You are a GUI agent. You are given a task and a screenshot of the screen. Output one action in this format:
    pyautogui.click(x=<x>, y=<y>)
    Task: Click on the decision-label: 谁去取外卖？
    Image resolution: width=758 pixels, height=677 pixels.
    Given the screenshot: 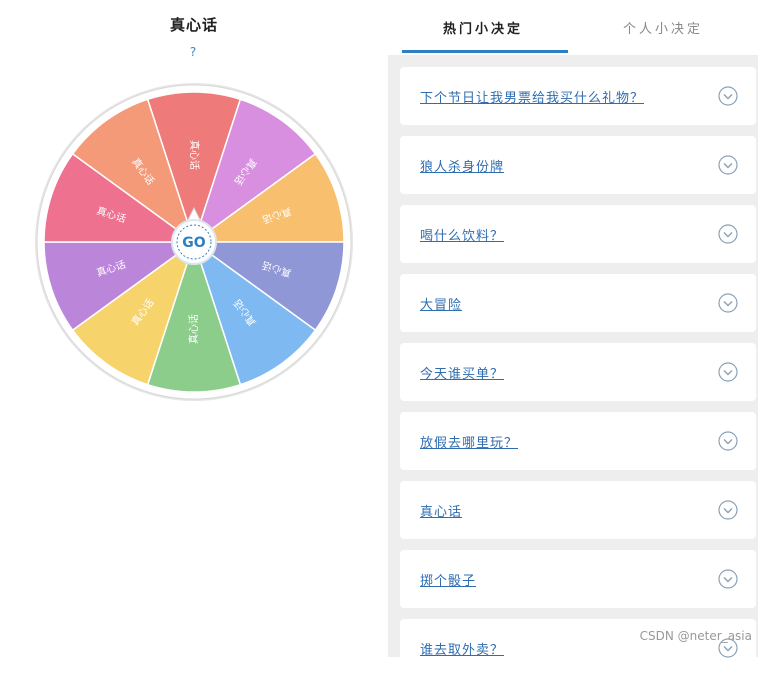 What is the action you would take?
    pyautogui.click(x=462, y=648)
    